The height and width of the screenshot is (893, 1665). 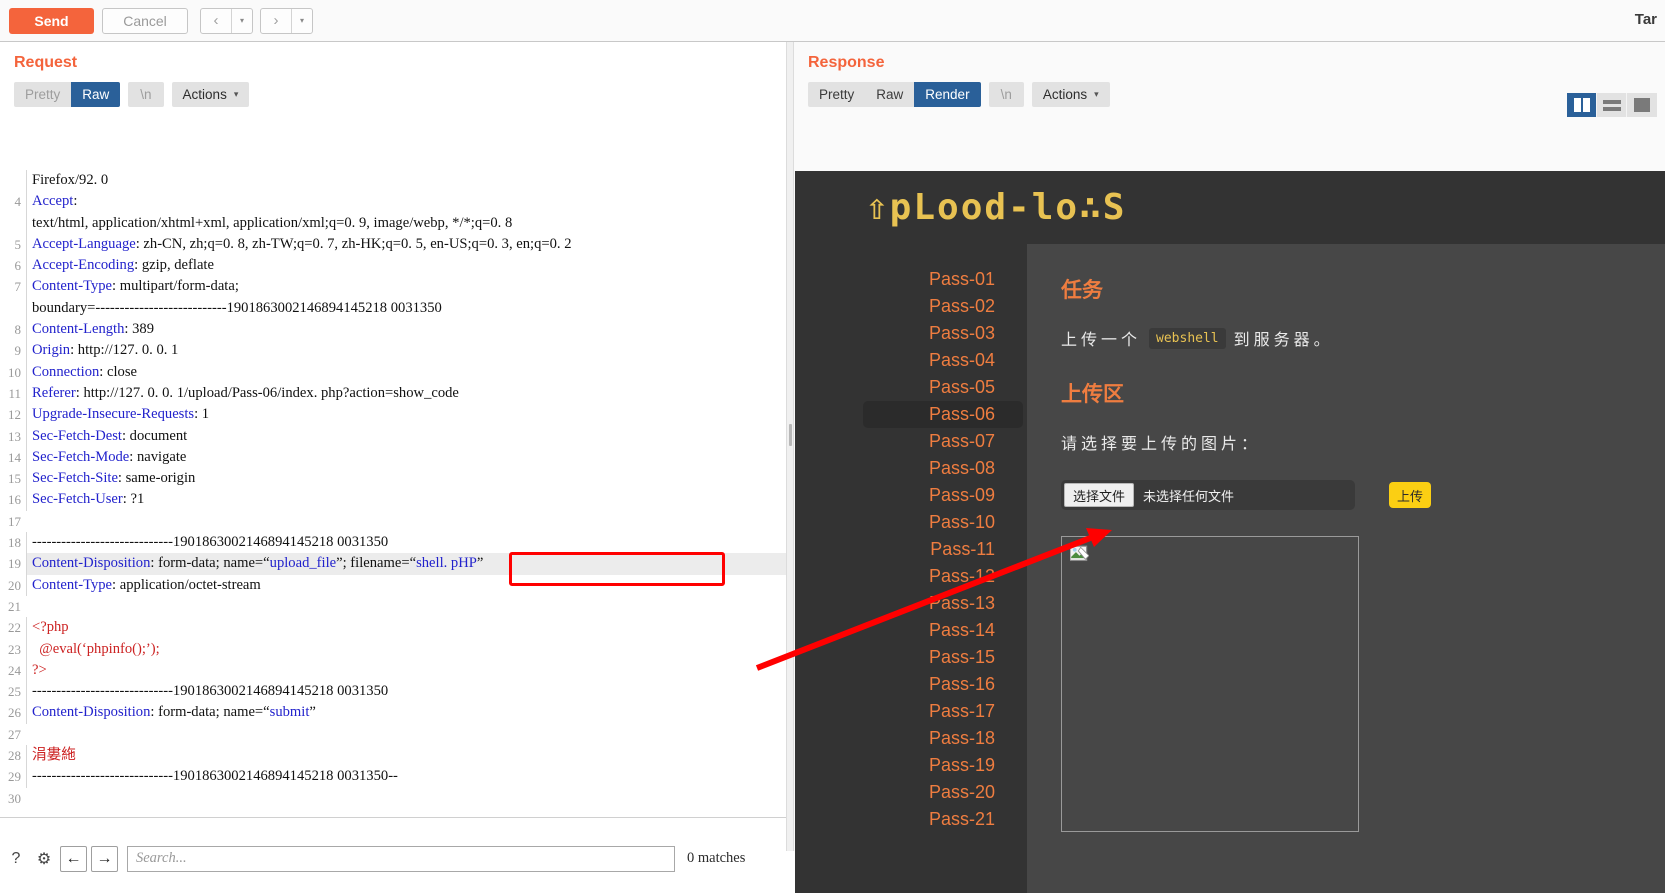 What do you see at coordinates (406, 479) in the screenshot?
I see `code-text: Sec-Fetch-Site: same-origin` at bounding box center [406, 479].